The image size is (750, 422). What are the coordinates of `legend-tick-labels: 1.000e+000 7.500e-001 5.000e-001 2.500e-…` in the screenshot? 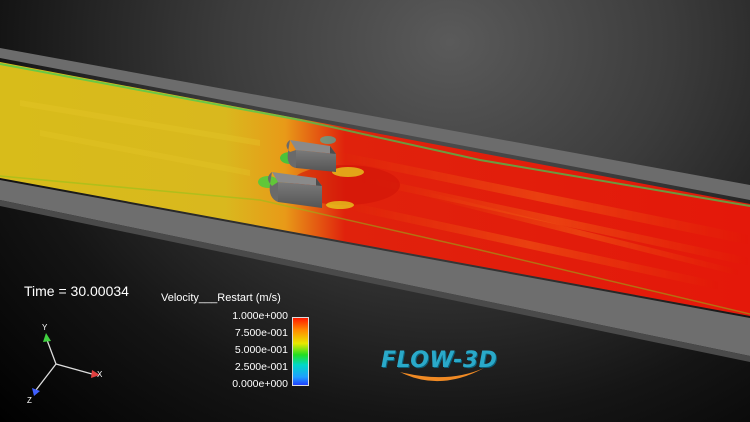 It's located at (256, 352).